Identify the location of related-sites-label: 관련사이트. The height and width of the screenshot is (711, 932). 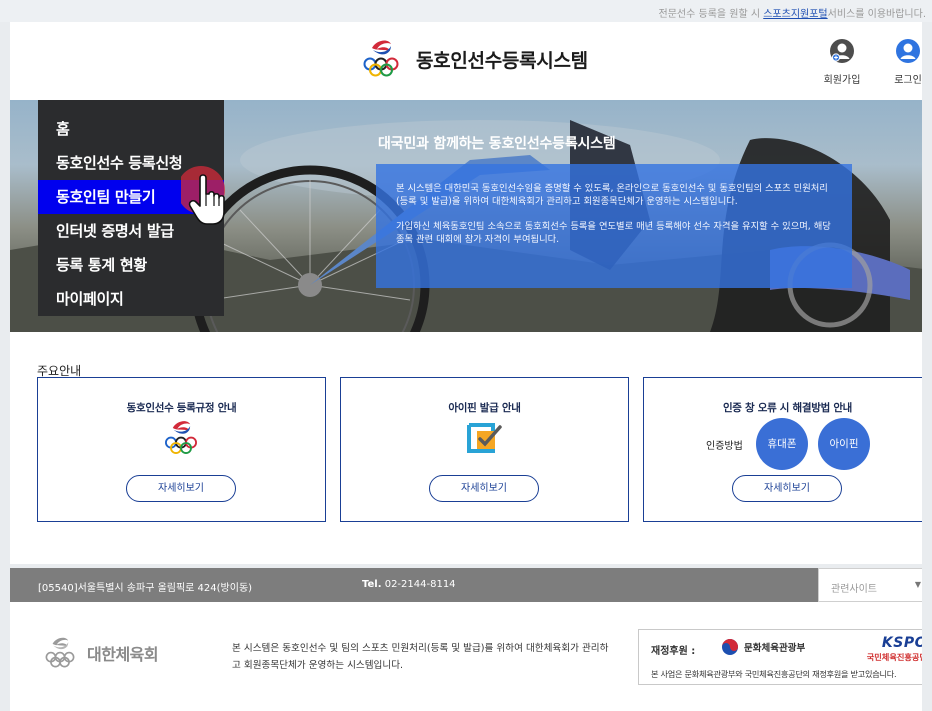
(854, 589).